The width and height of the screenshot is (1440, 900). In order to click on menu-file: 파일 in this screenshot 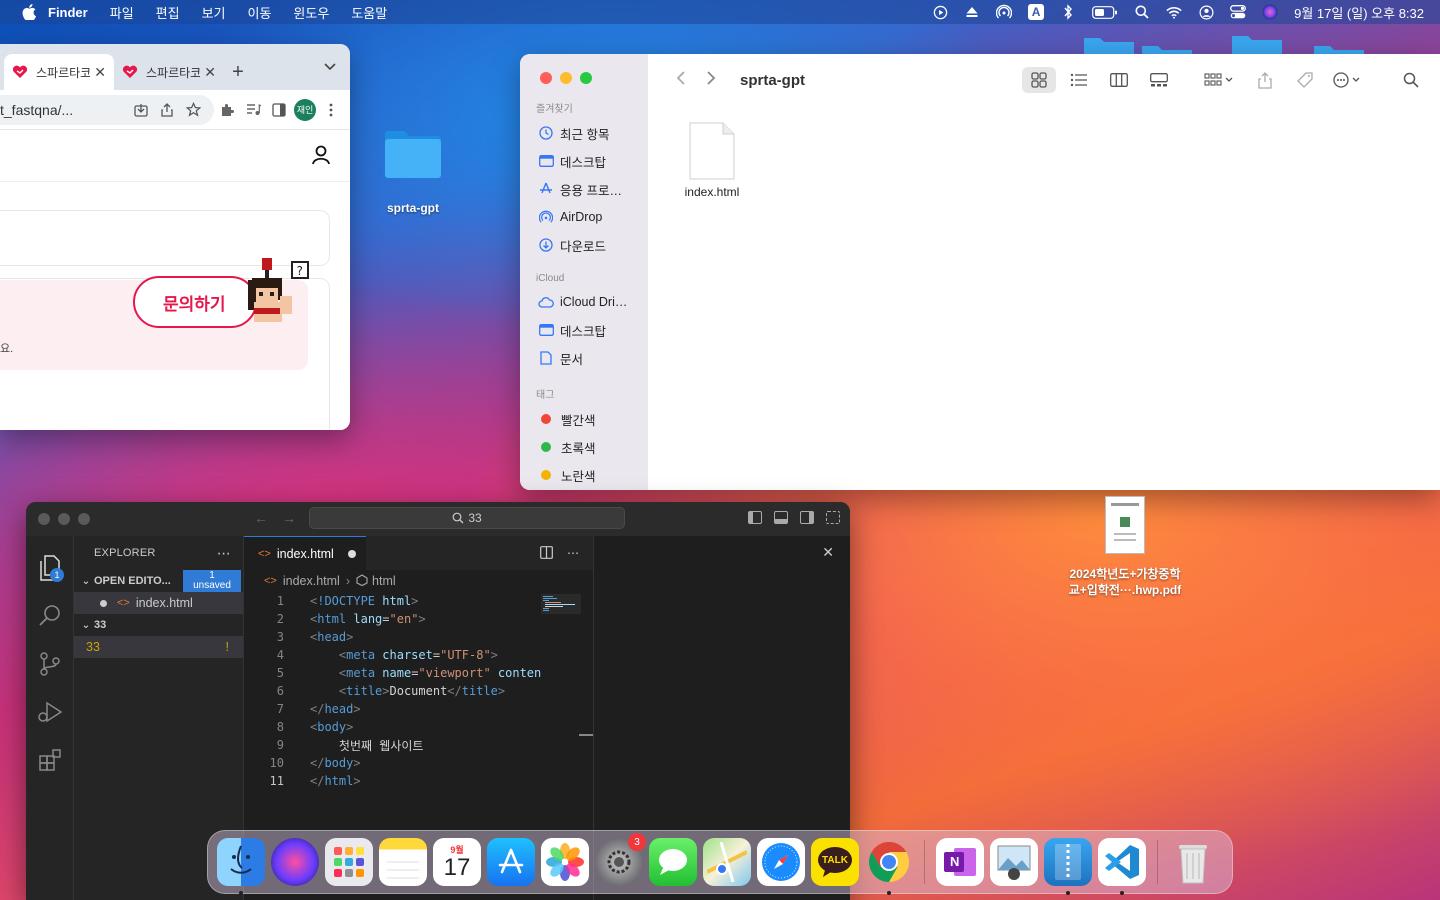, I will do `click(122, 12)`.